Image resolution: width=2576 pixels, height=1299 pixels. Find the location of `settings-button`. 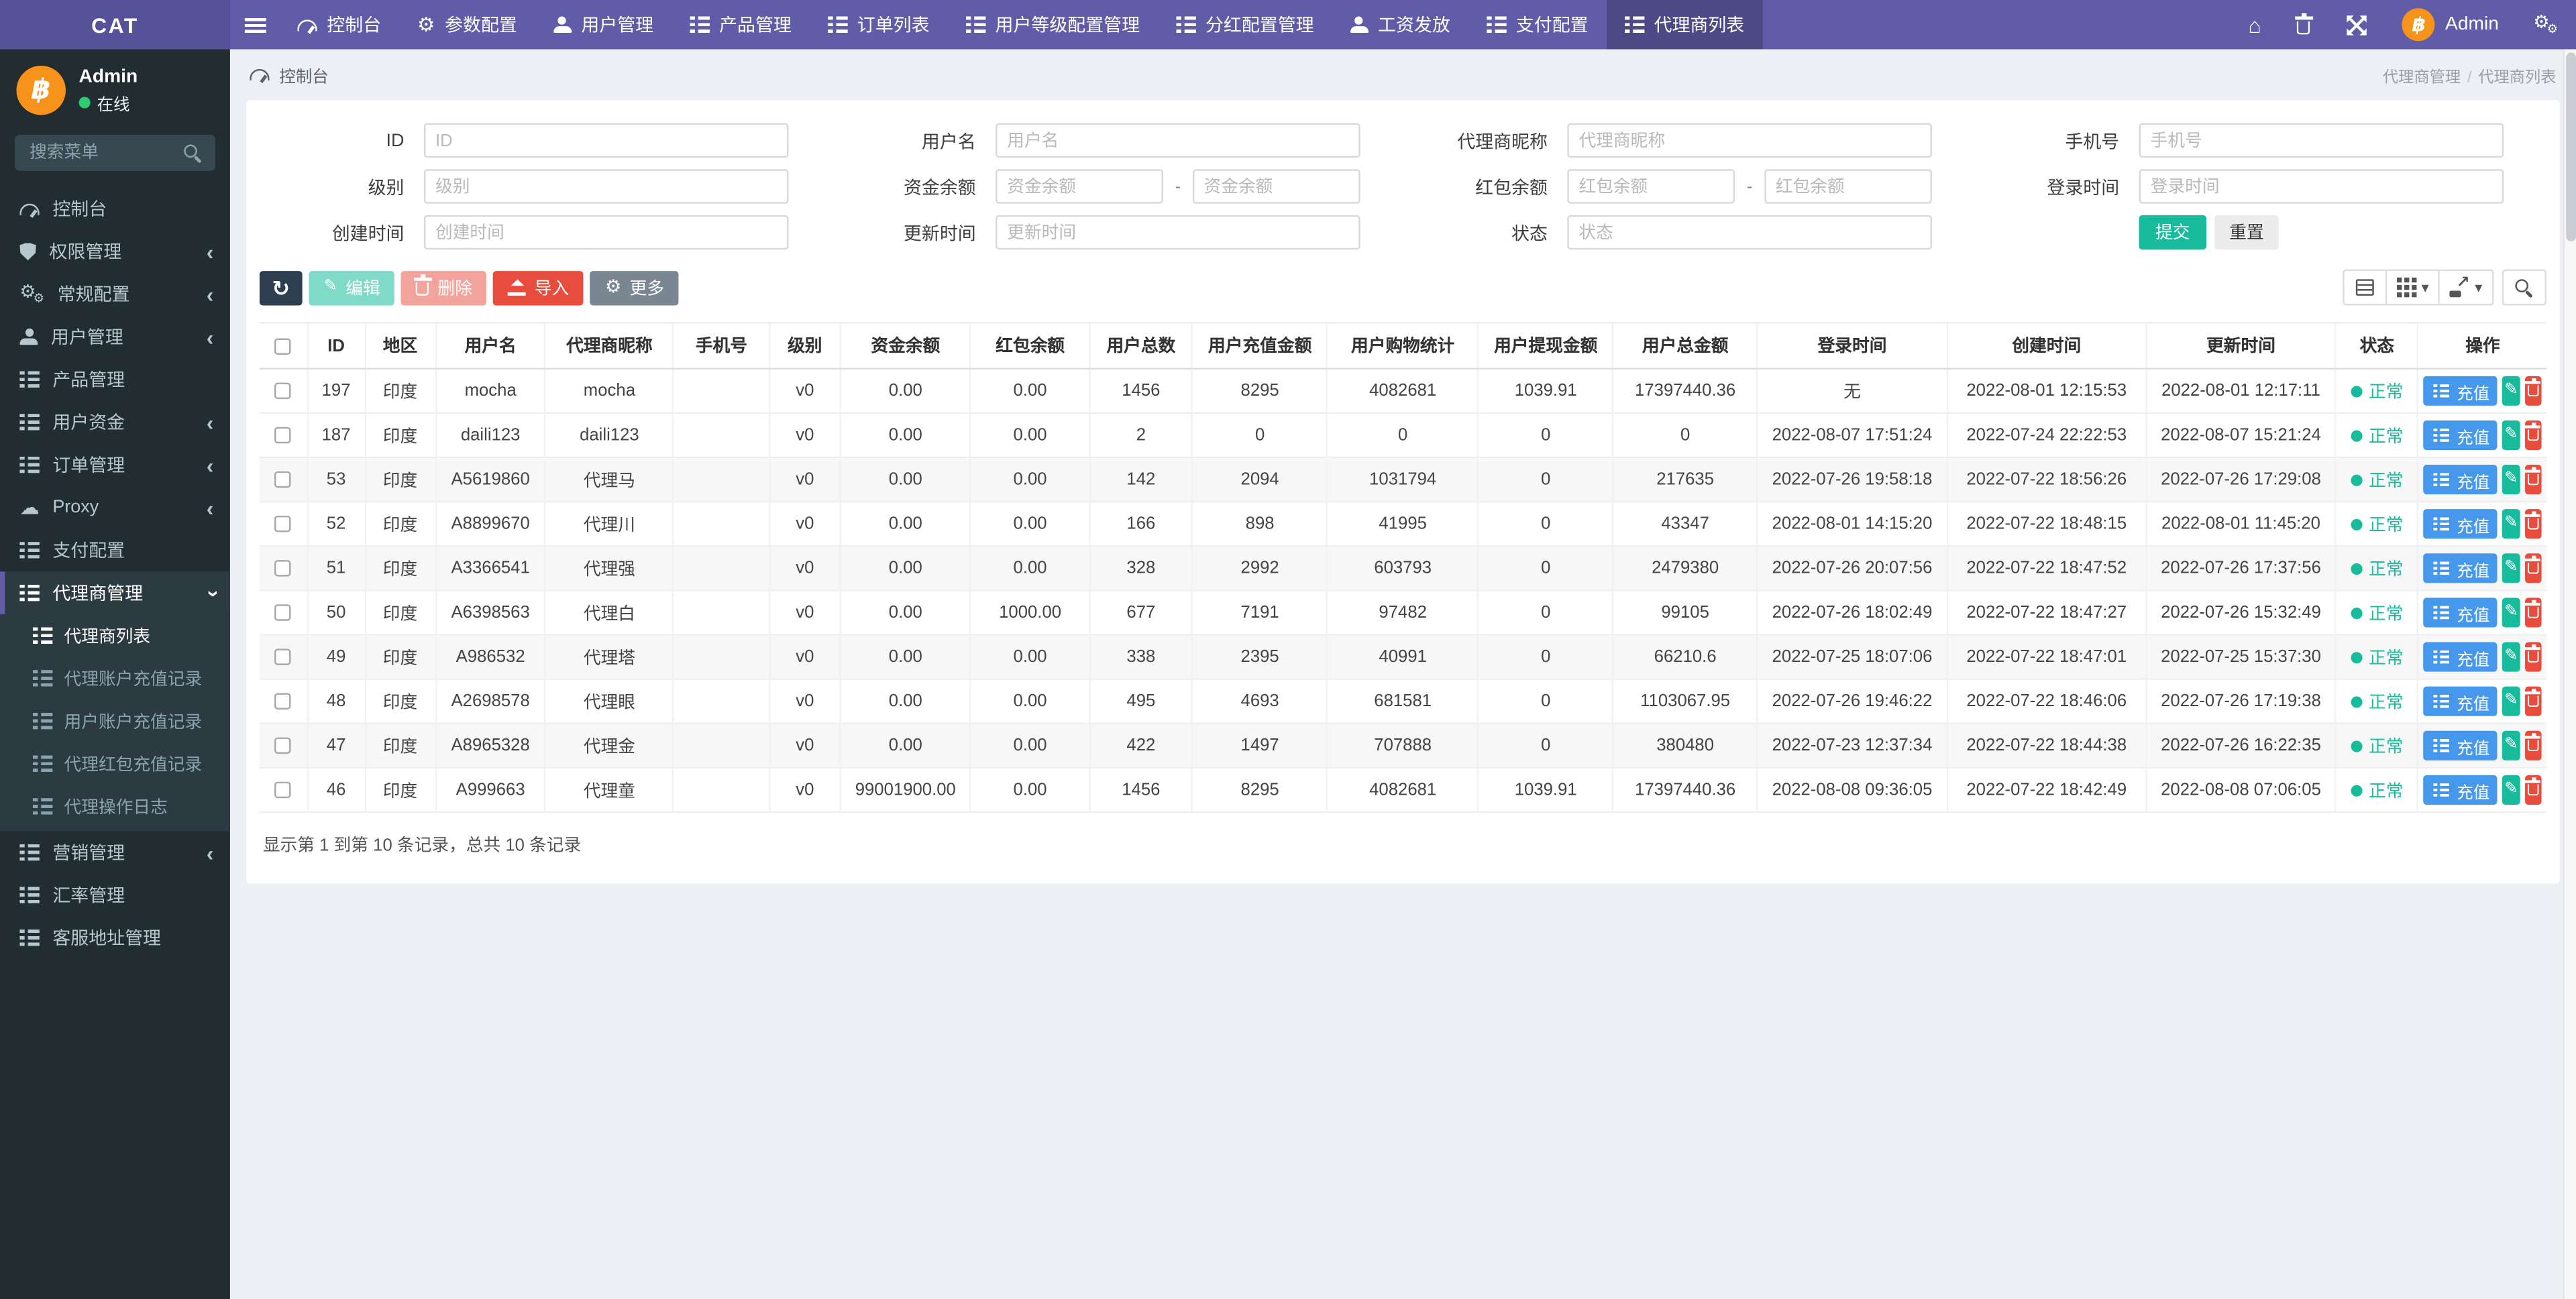

settings-button is located at coordinates (2545, 25).